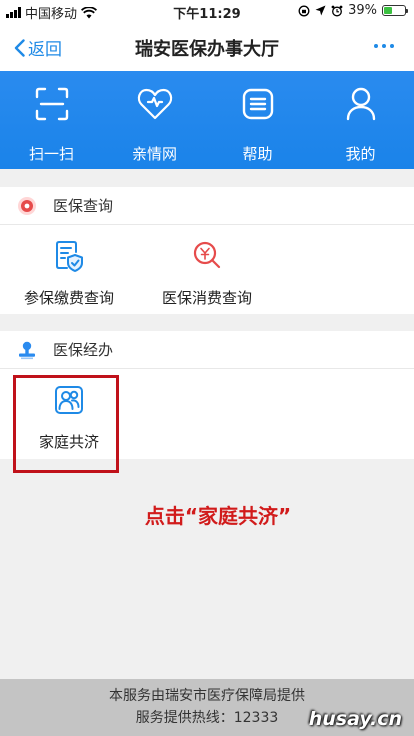 The height and width of the screenshot is (736, 414). Describe the element at coordinates (218, 516) in the screenshot. I see `instruction-annotation: 点击“家庭共济”` at that location.